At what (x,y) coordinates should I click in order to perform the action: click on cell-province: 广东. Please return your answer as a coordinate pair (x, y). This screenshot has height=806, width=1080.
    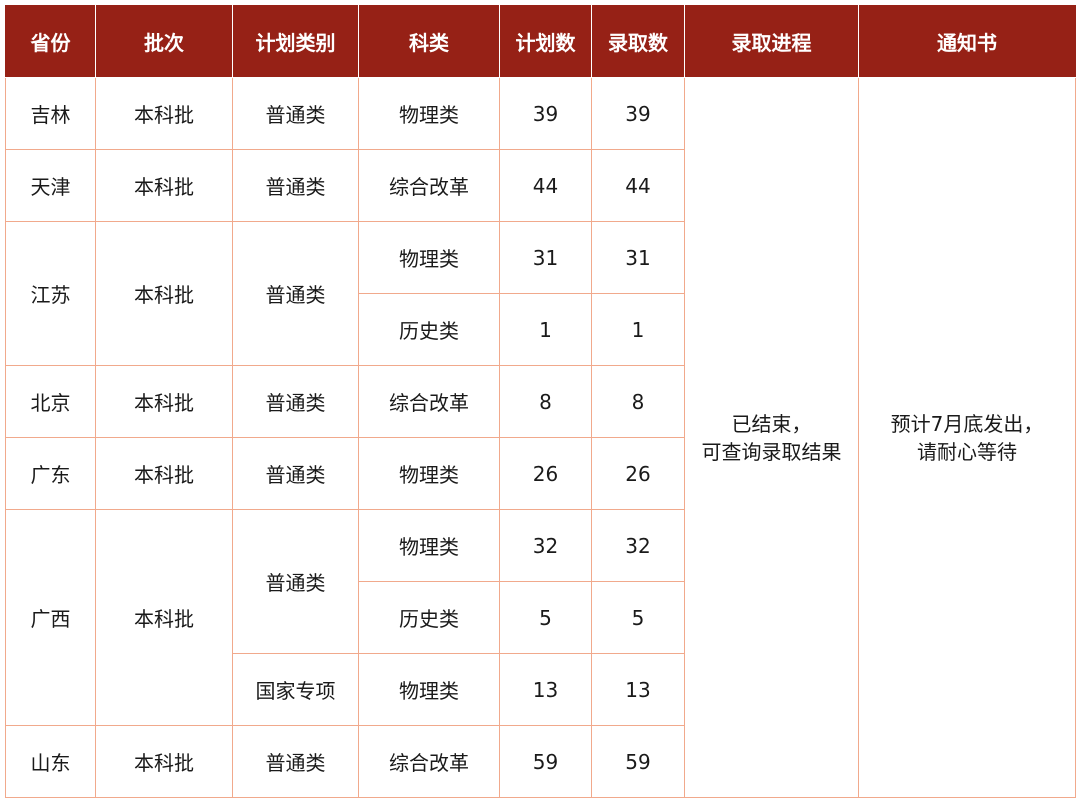
    Looking at the image, I should click on (50, 473).